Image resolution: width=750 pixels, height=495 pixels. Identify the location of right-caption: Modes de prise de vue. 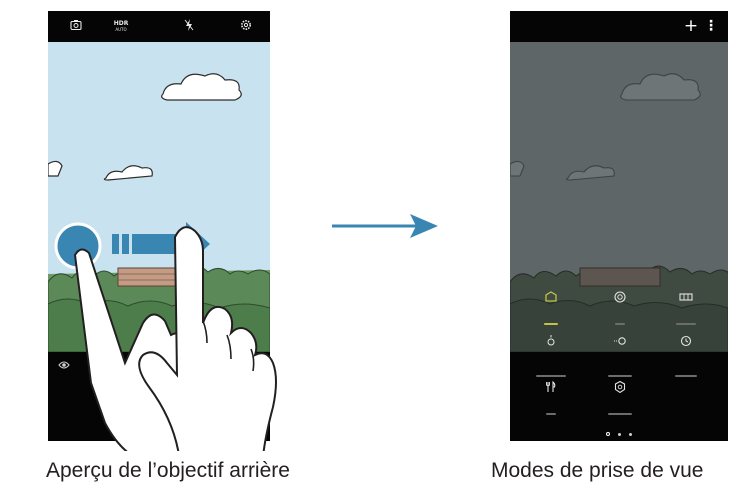
(597, 470).